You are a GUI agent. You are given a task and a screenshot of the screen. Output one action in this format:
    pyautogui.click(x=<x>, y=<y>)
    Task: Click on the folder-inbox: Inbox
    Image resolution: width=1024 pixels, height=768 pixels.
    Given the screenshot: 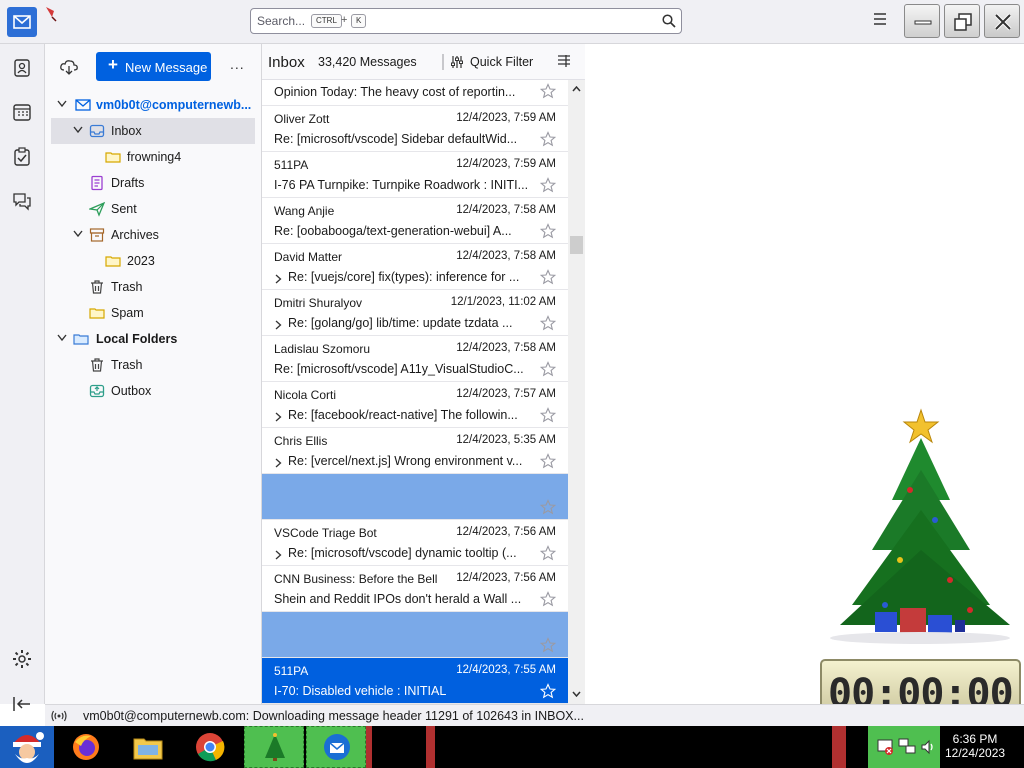 What is the action you would take?
    pyautogui.click(x=153, y=131)
    